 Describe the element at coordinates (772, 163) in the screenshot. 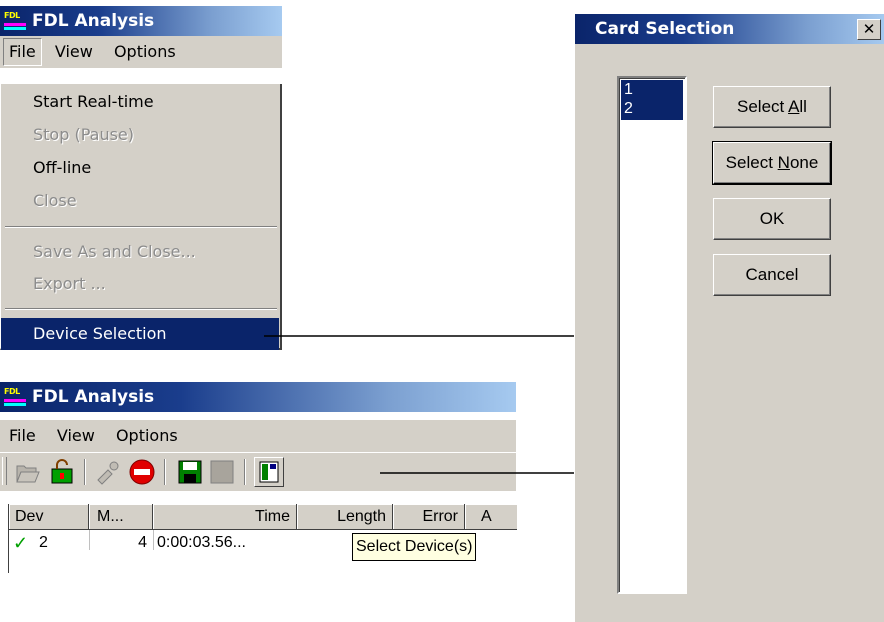

I see `select-none-button: Select None` at that location.